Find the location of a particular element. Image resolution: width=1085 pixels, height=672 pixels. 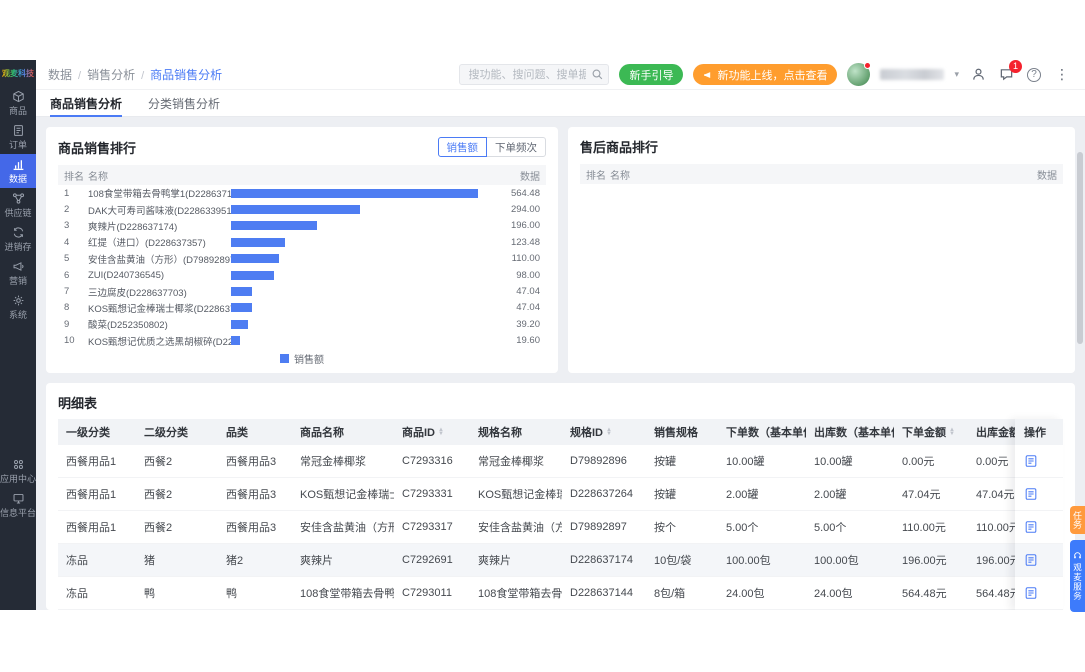

table-cell: 108食堂带箱去骨鸭掌1 is located at coordinates (347, 594).